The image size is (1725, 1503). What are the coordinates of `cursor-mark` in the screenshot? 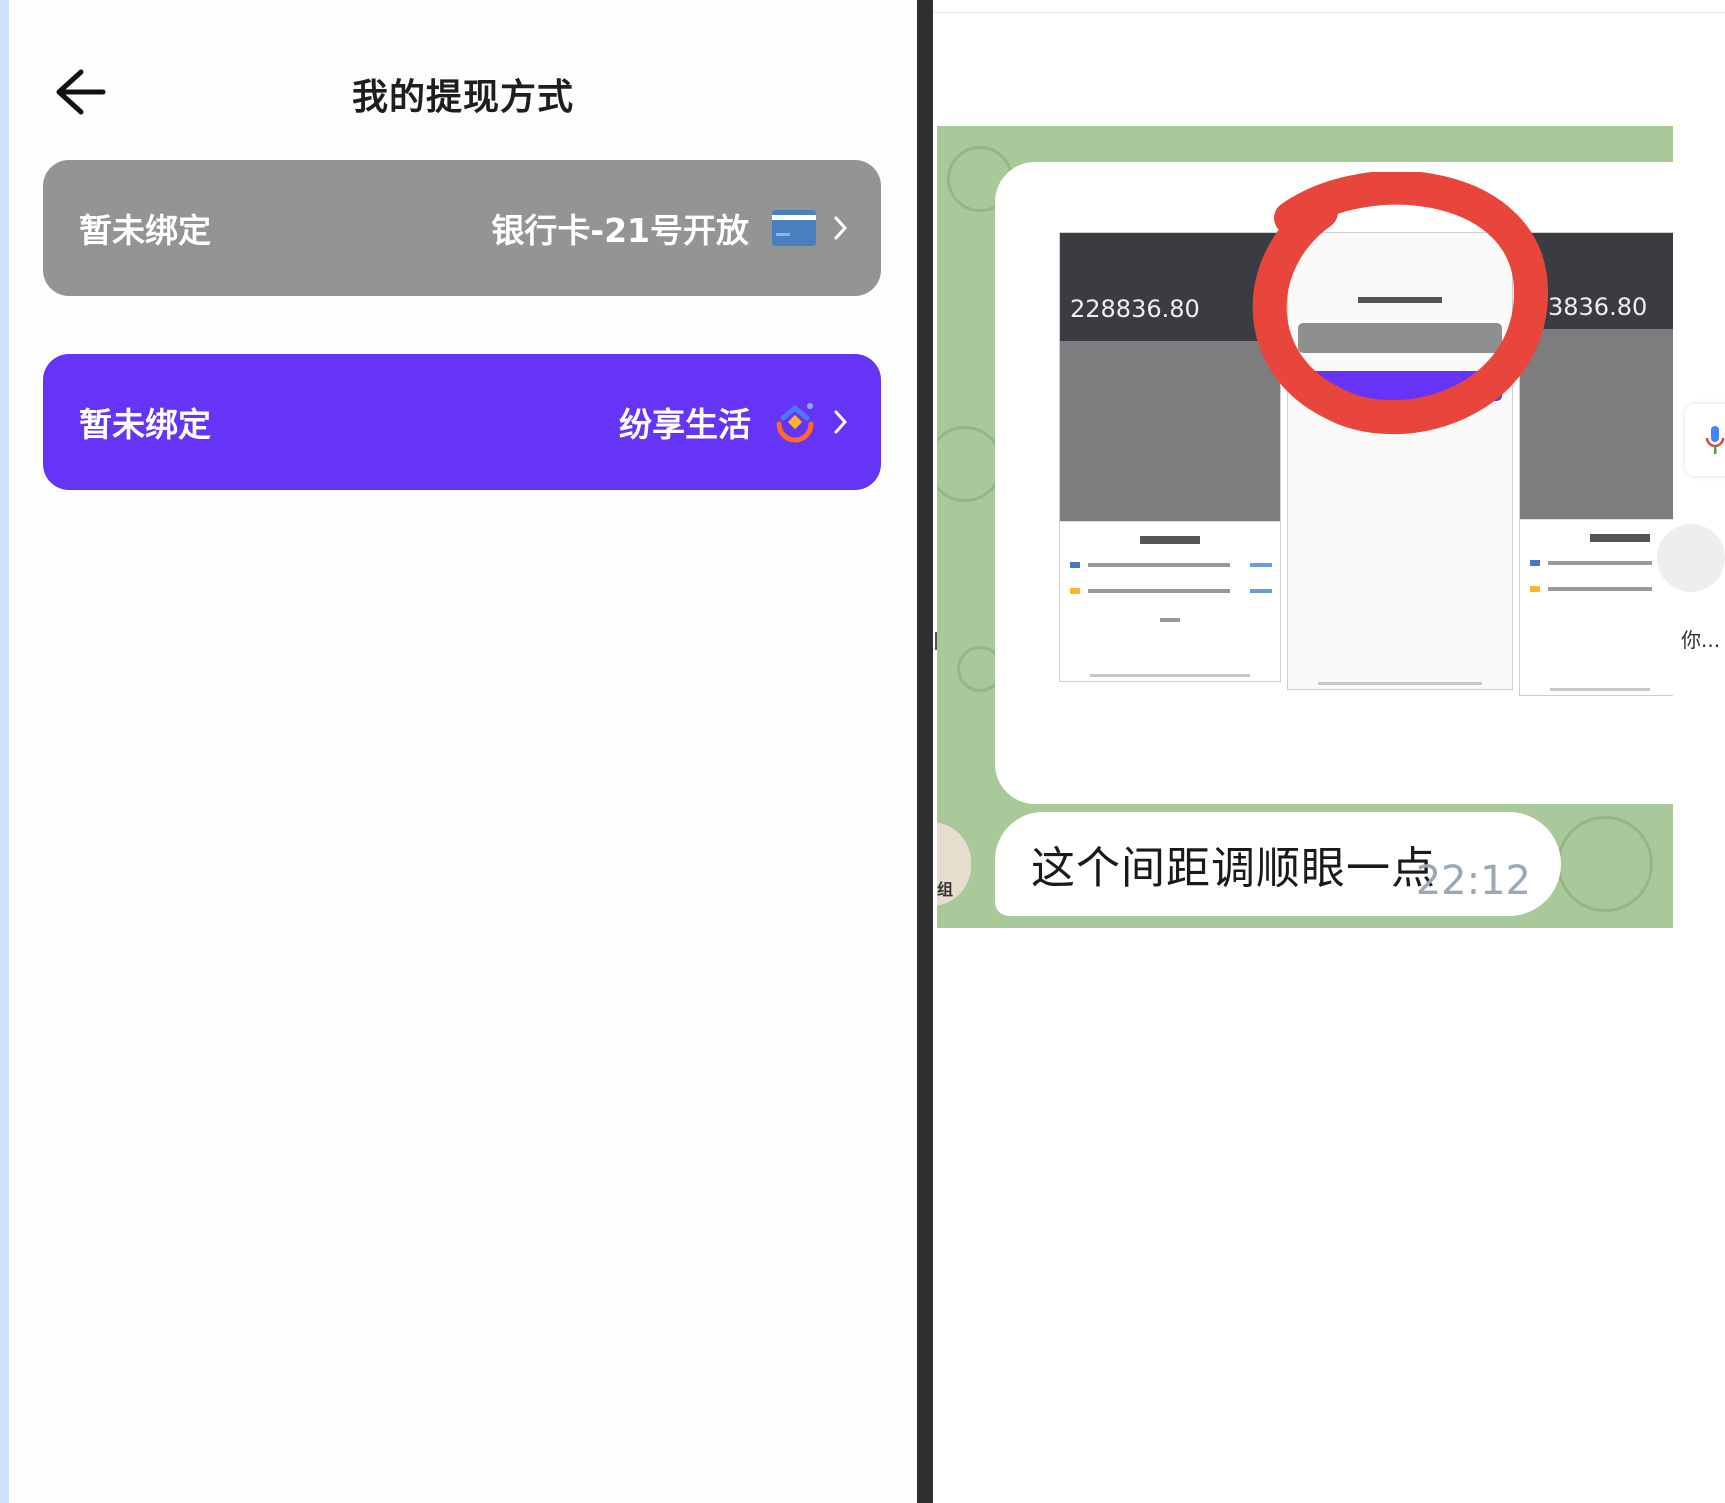 It's located at (936, 641).